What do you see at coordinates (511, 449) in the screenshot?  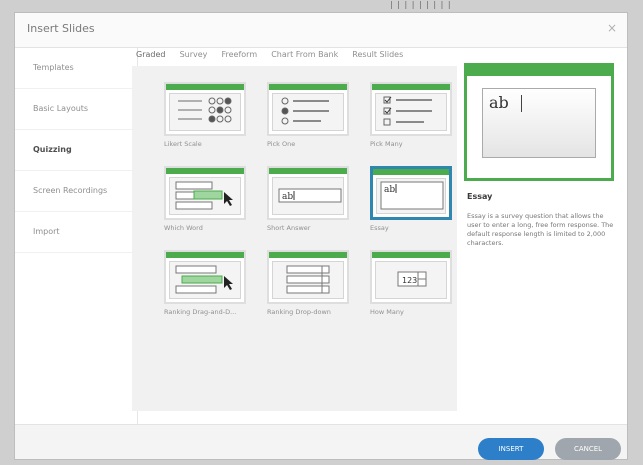 I see `insert-button: INSERT` at bounding box center [511, 449].